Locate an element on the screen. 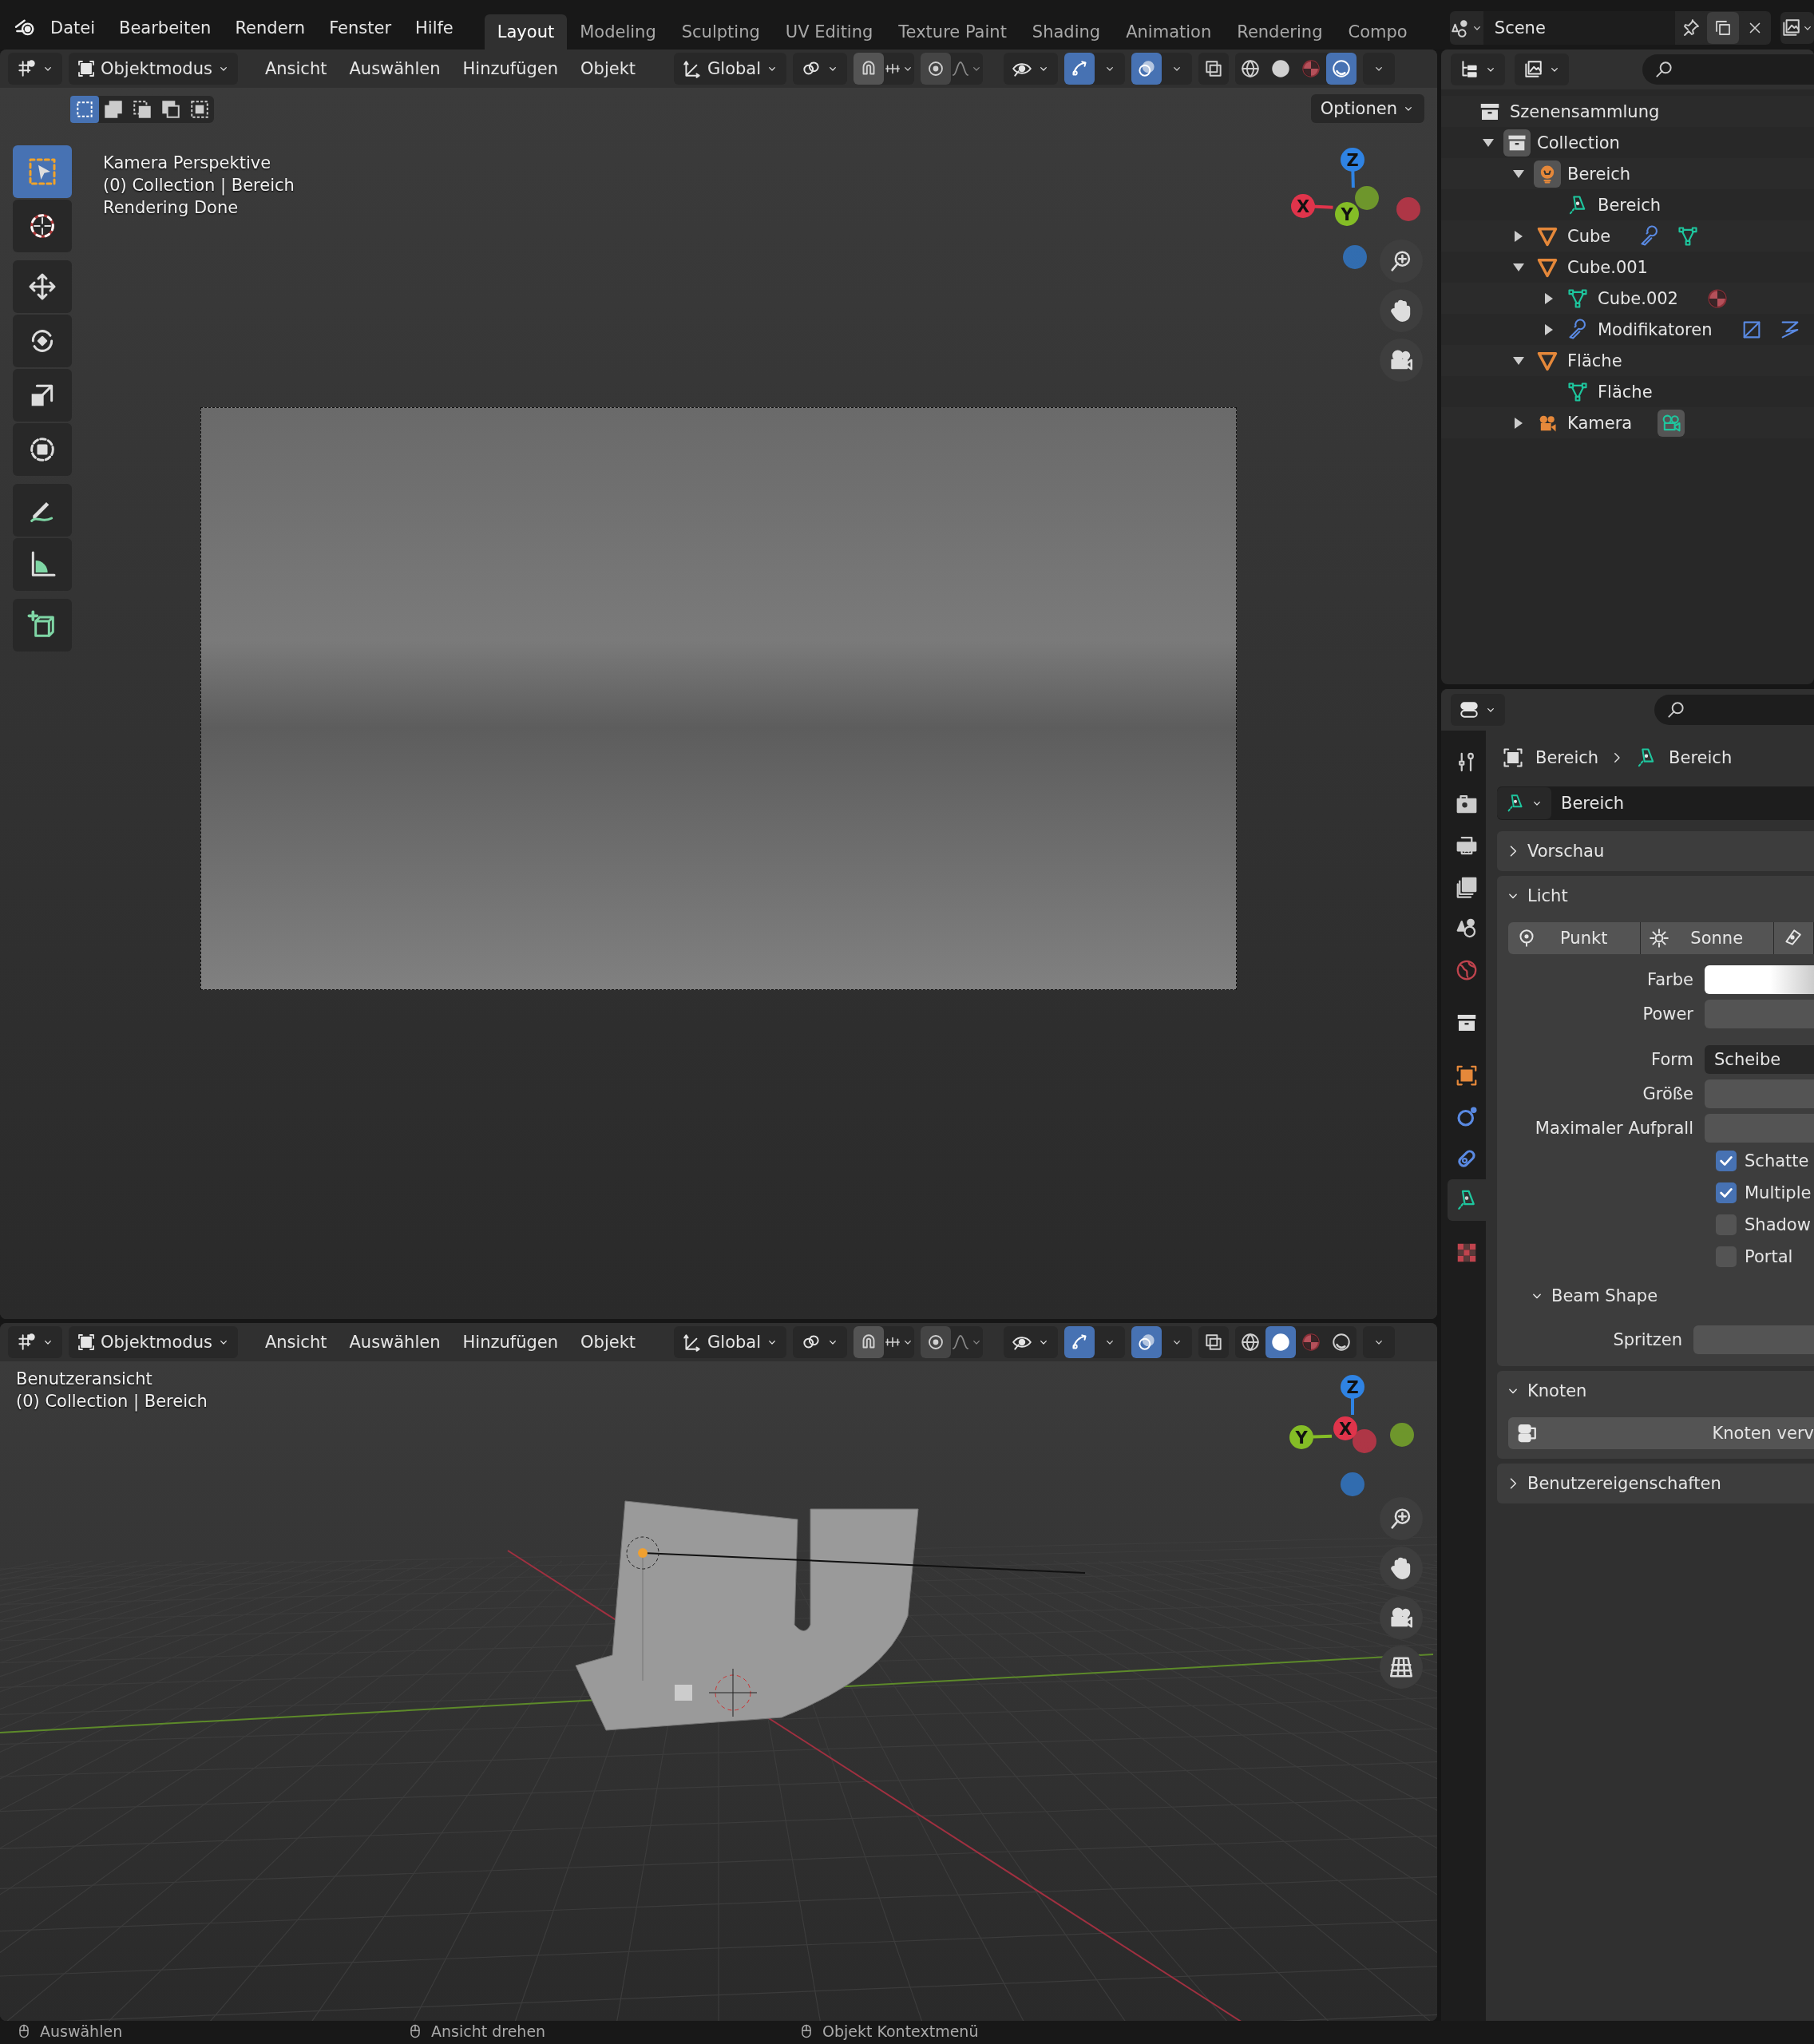 The width and height of the screenshot is (1814, 2044). light-type-button is located at coordinates (1794, 938).